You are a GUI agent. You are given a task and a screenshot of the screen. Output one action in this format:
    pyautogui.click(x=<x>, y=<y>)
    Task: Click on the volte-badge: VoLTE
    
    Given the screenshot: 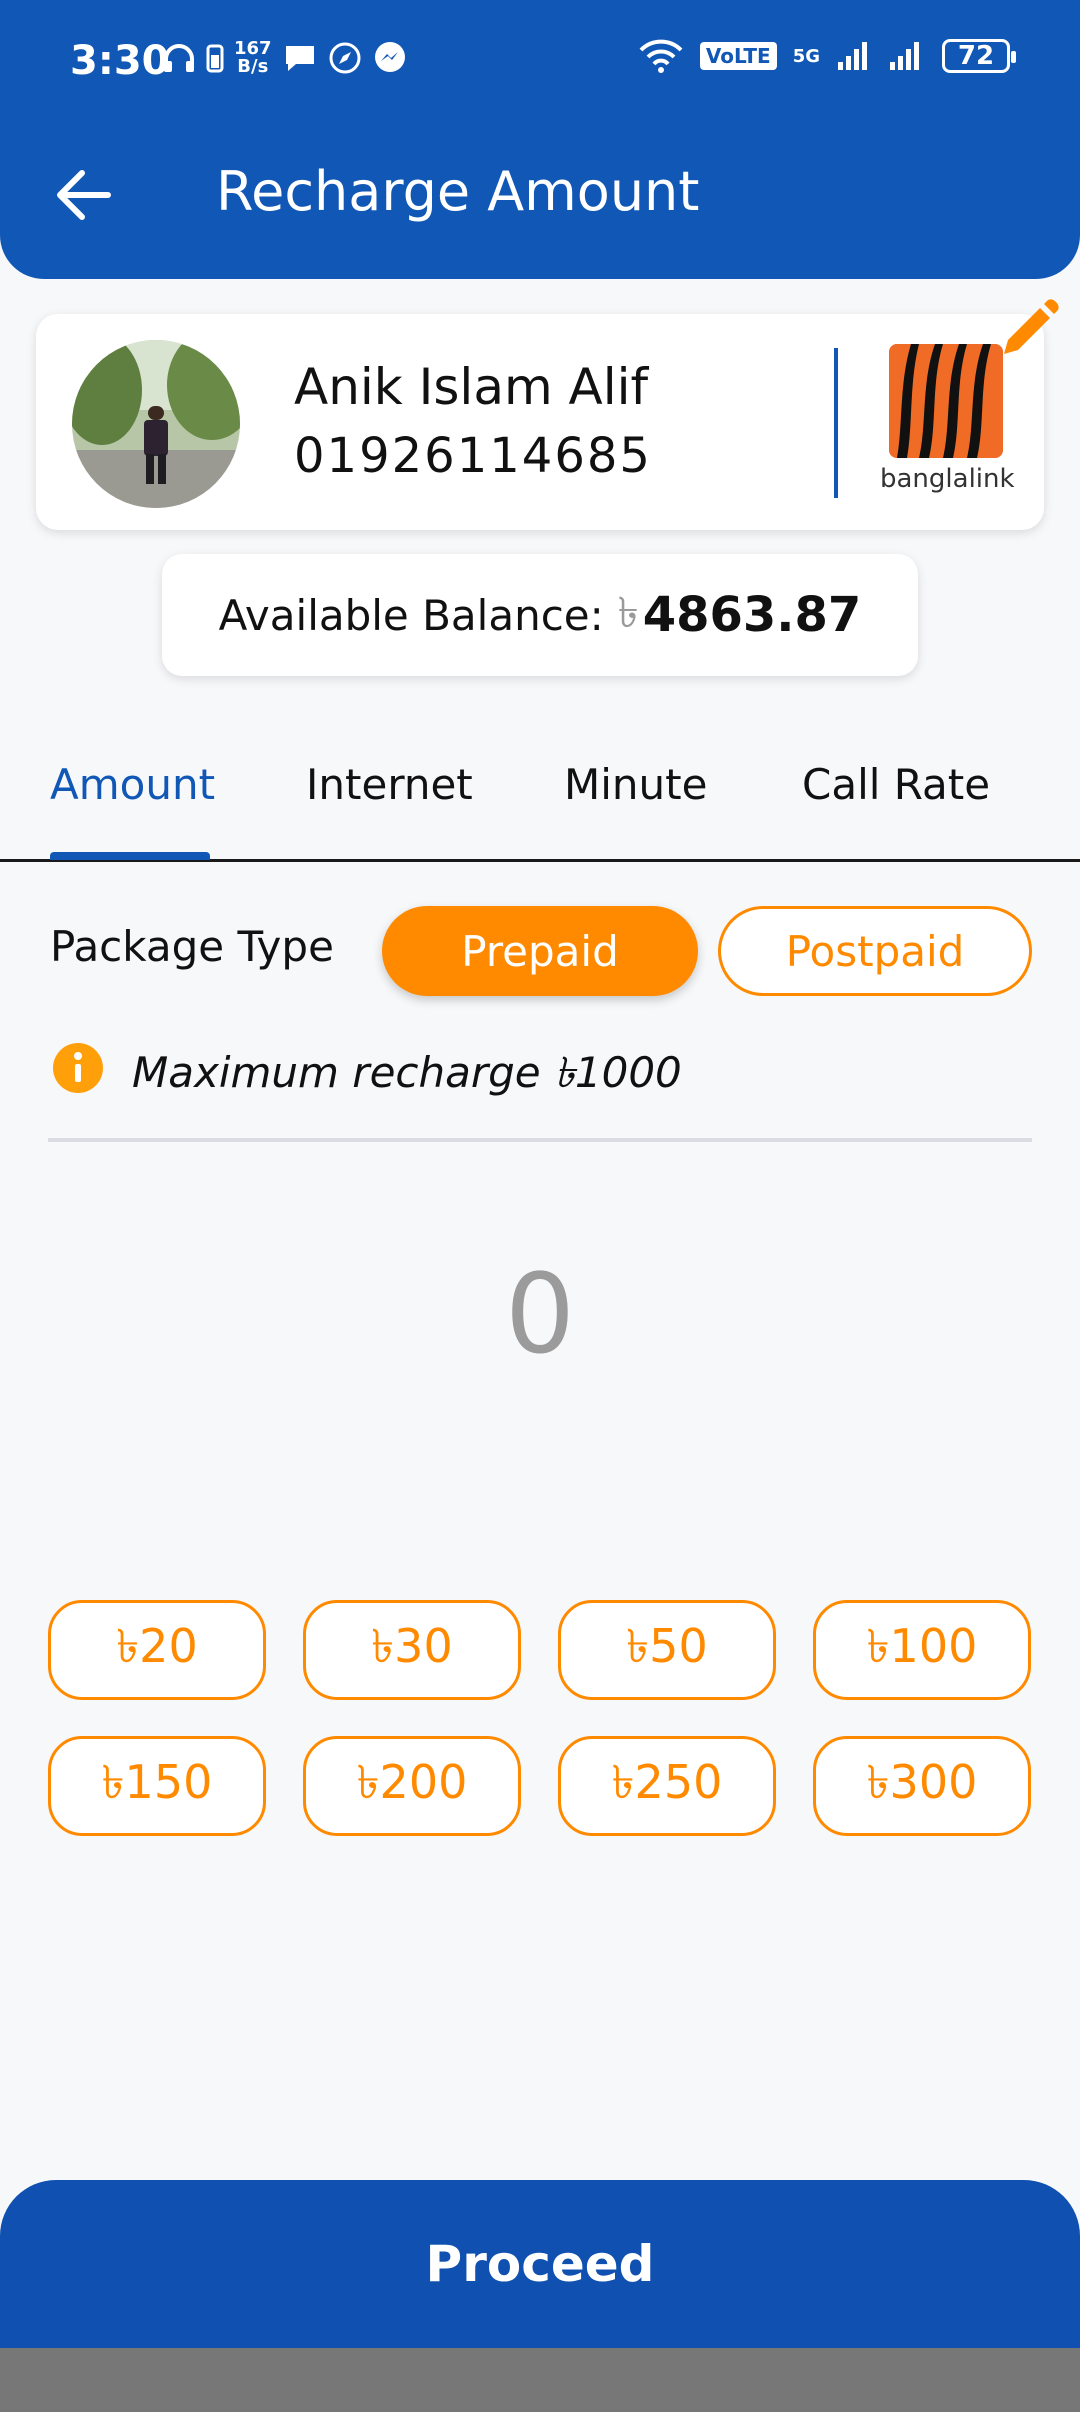 What is the action you would take?
    pyautogui.click(x=738, y=56)
    